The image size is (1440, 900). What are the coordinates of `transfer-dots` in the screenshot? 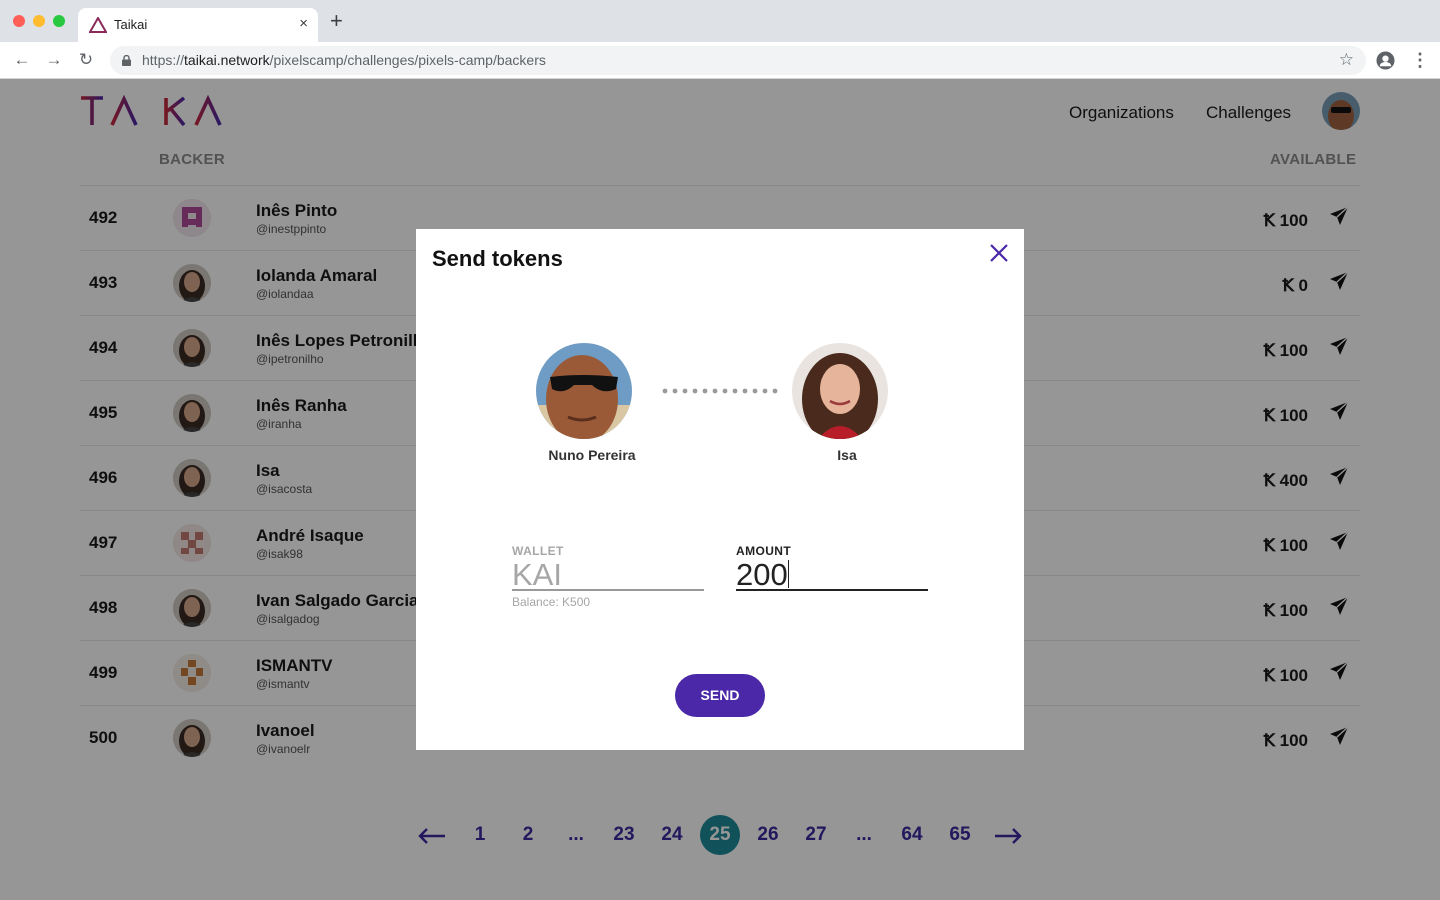 It's located at (720, 391).